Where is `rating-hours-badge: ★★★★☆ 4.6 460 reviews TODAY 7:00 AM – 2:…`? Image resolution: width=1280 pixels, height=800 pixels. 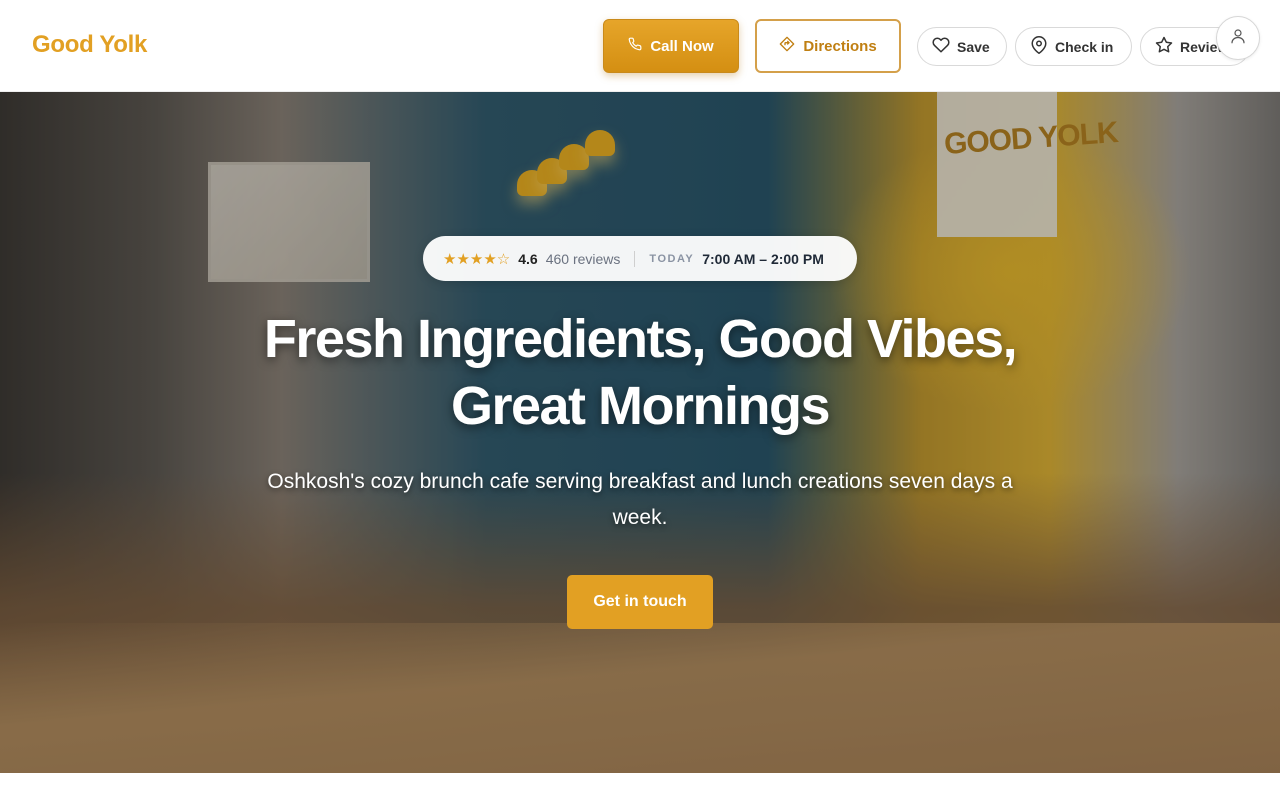
rating-hours-badge: ★★★★☆ 4.6 460 reviews TODAY 7:00 AM – 2:… is located at coordinates (640, 258).